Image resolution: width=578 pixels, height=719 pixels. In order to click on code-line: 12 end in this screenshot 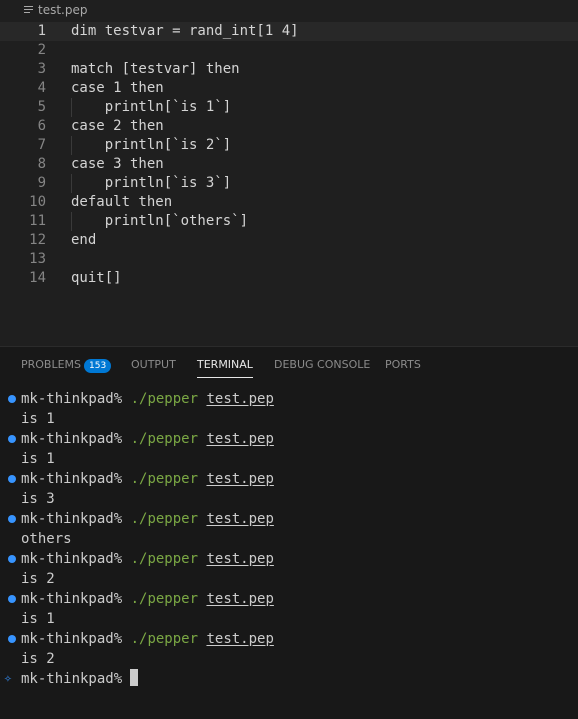, I will do `click(289, 240)`.